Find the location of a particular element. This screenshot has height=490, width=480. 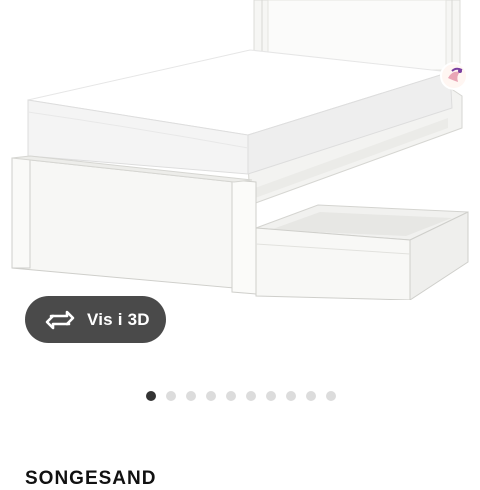

view-in-3d-label: Vis i 3D is located at coordinates (118, 319).